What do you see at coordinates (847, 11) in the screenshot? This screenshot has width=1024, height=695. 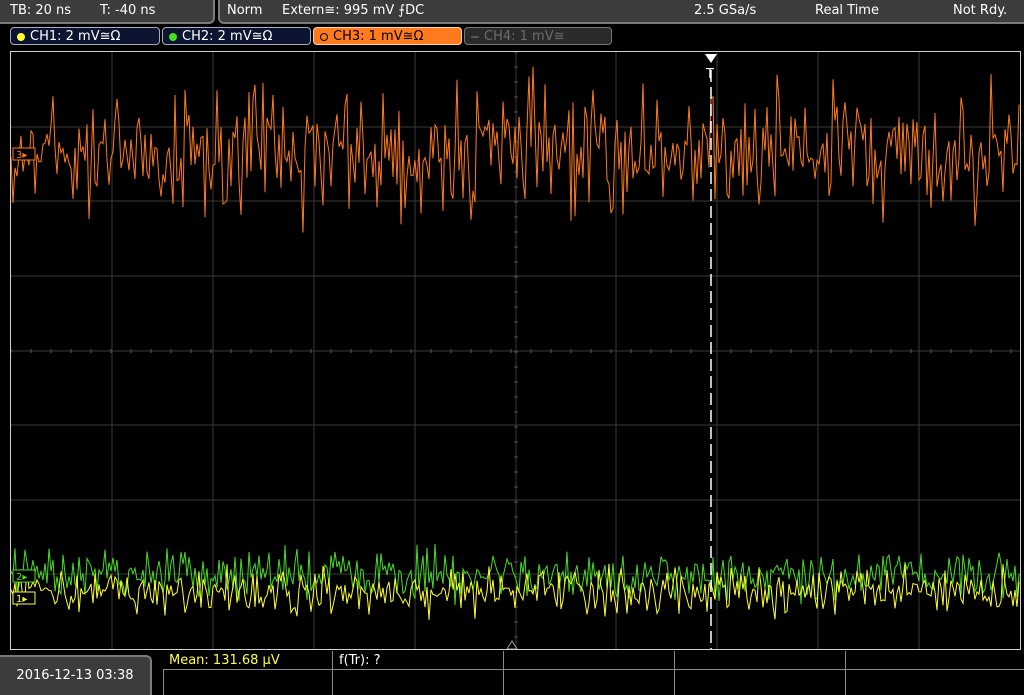 I see `acquisition-mode: Real Time` at bounding box center [847, 11].